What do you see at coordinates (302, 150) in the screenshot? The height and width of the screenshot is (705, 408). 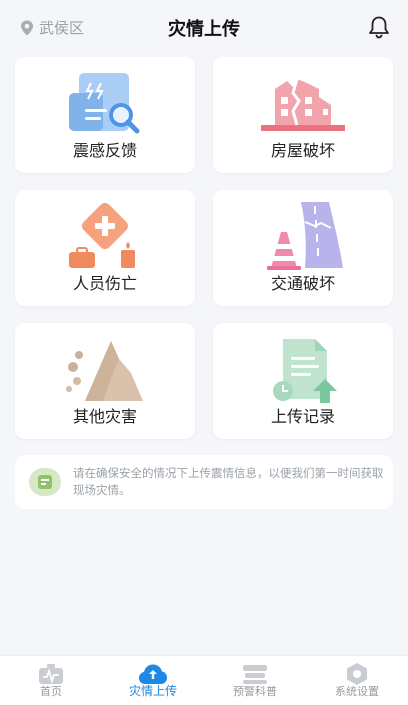 I see `card-label: 房屋破坏` at bounding box center [302, 150].